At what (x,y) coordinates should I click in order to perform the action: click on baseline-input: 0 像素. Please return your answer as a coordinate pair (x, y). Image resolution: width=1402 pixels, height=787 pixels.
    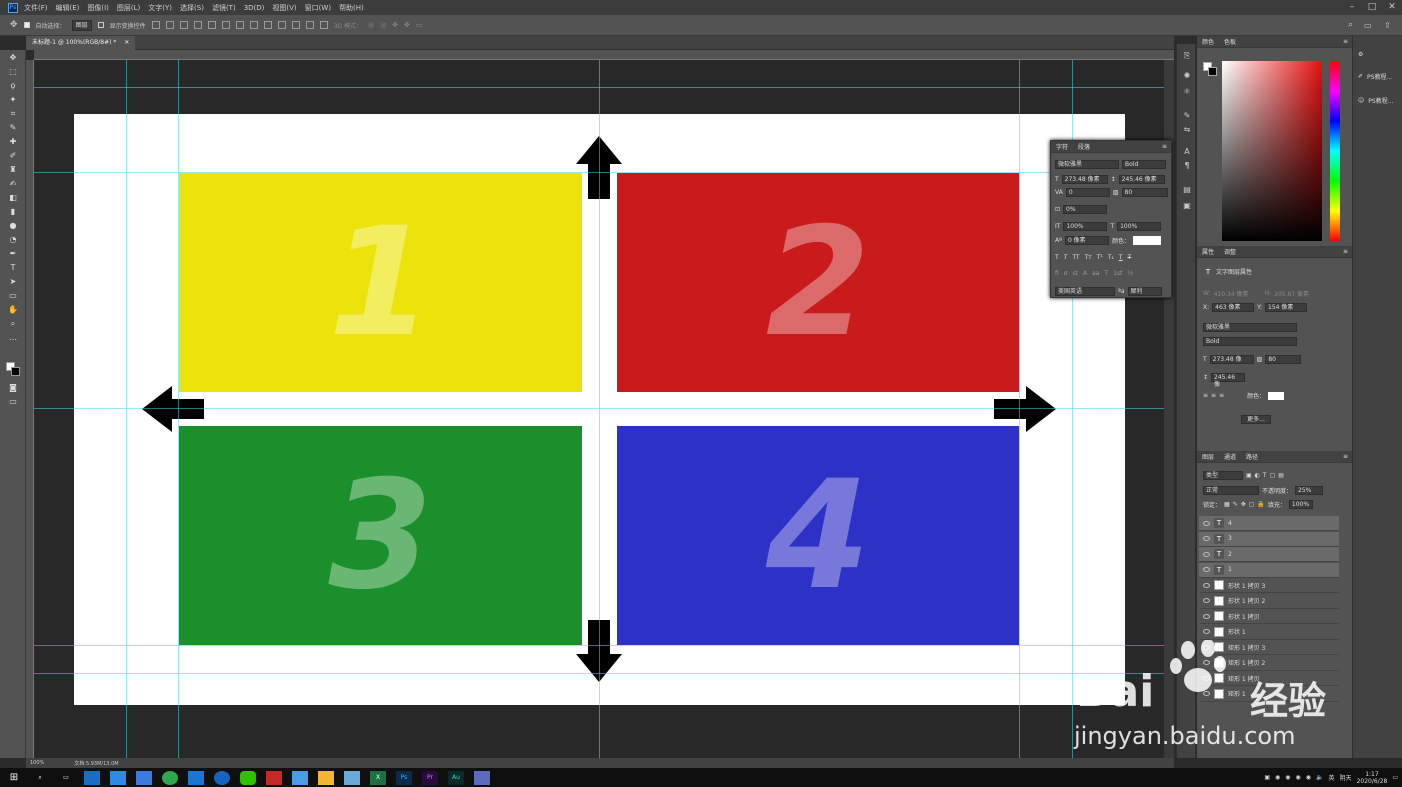
    Looking at the image, I should click on (1086, 240).